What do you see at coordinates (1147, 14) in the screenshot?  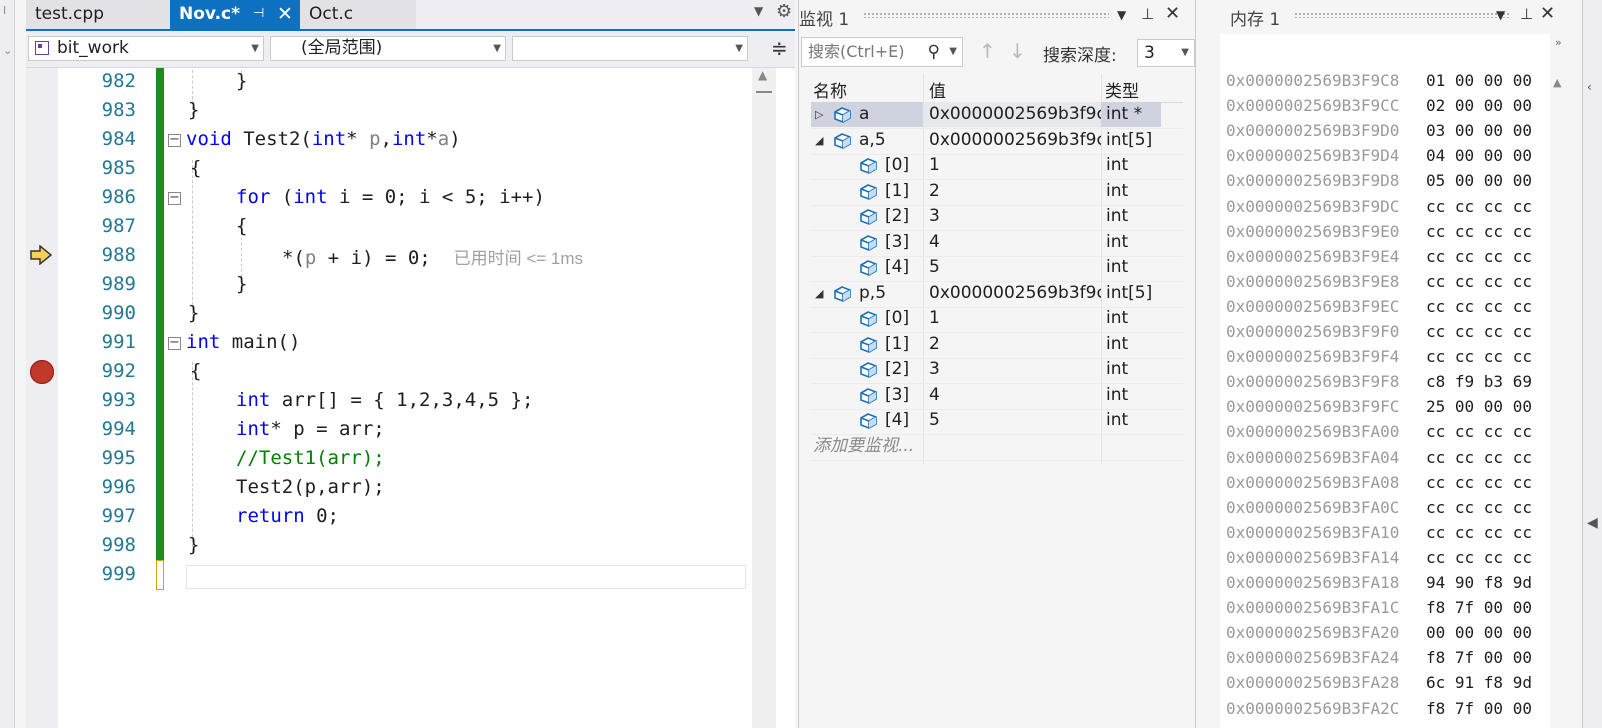 I see `pin-icon: ⊥` at bounding box center [1147, 14].